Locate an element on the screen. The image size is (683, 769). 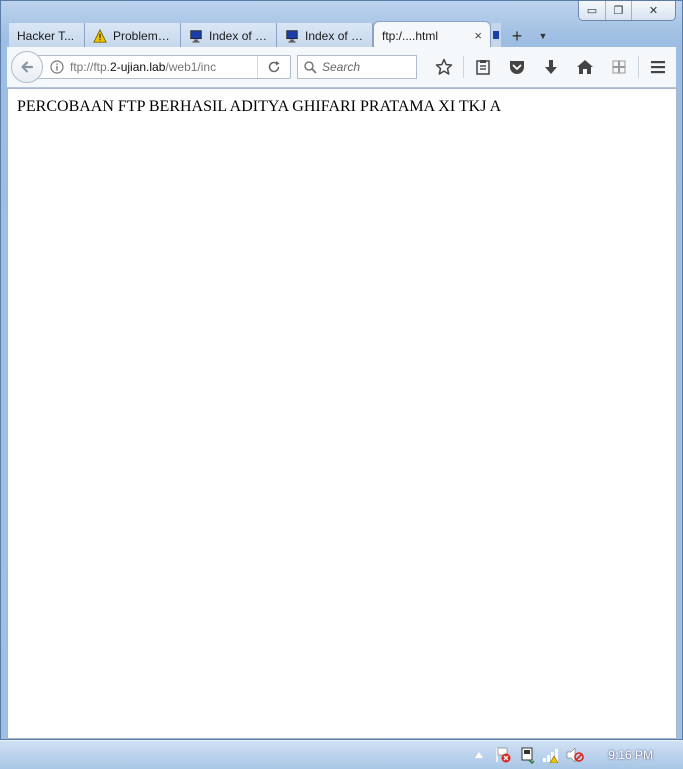
url-text: ftp://ftp.2-ujian.lab/web1/inc is located at coordinates (149, 67).